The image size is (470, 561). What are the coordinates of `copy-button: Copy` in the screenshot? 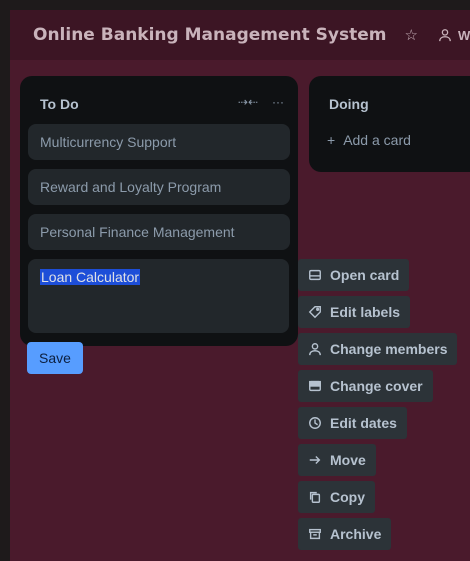 It's located at (336, 497).